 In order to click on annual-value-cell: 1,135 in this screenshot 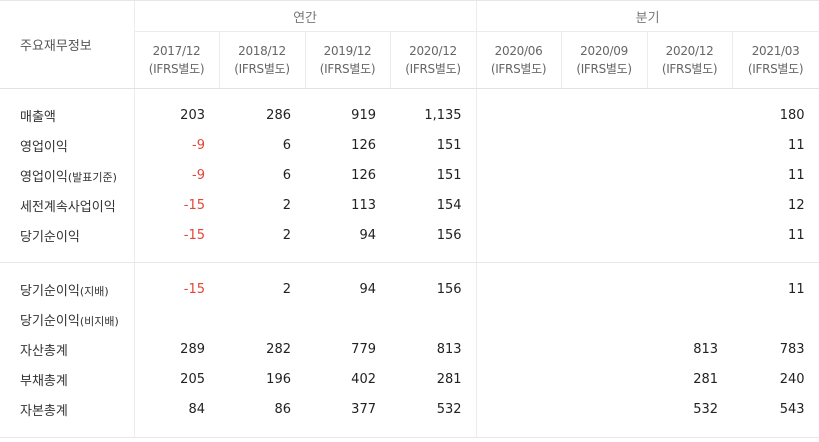, I will do `click(443, 115)`.